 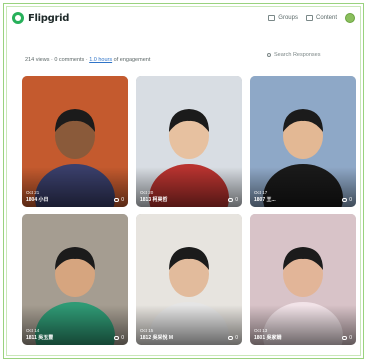 I want to click on logo-text: Flipgrid, so click(x=49, y=18).